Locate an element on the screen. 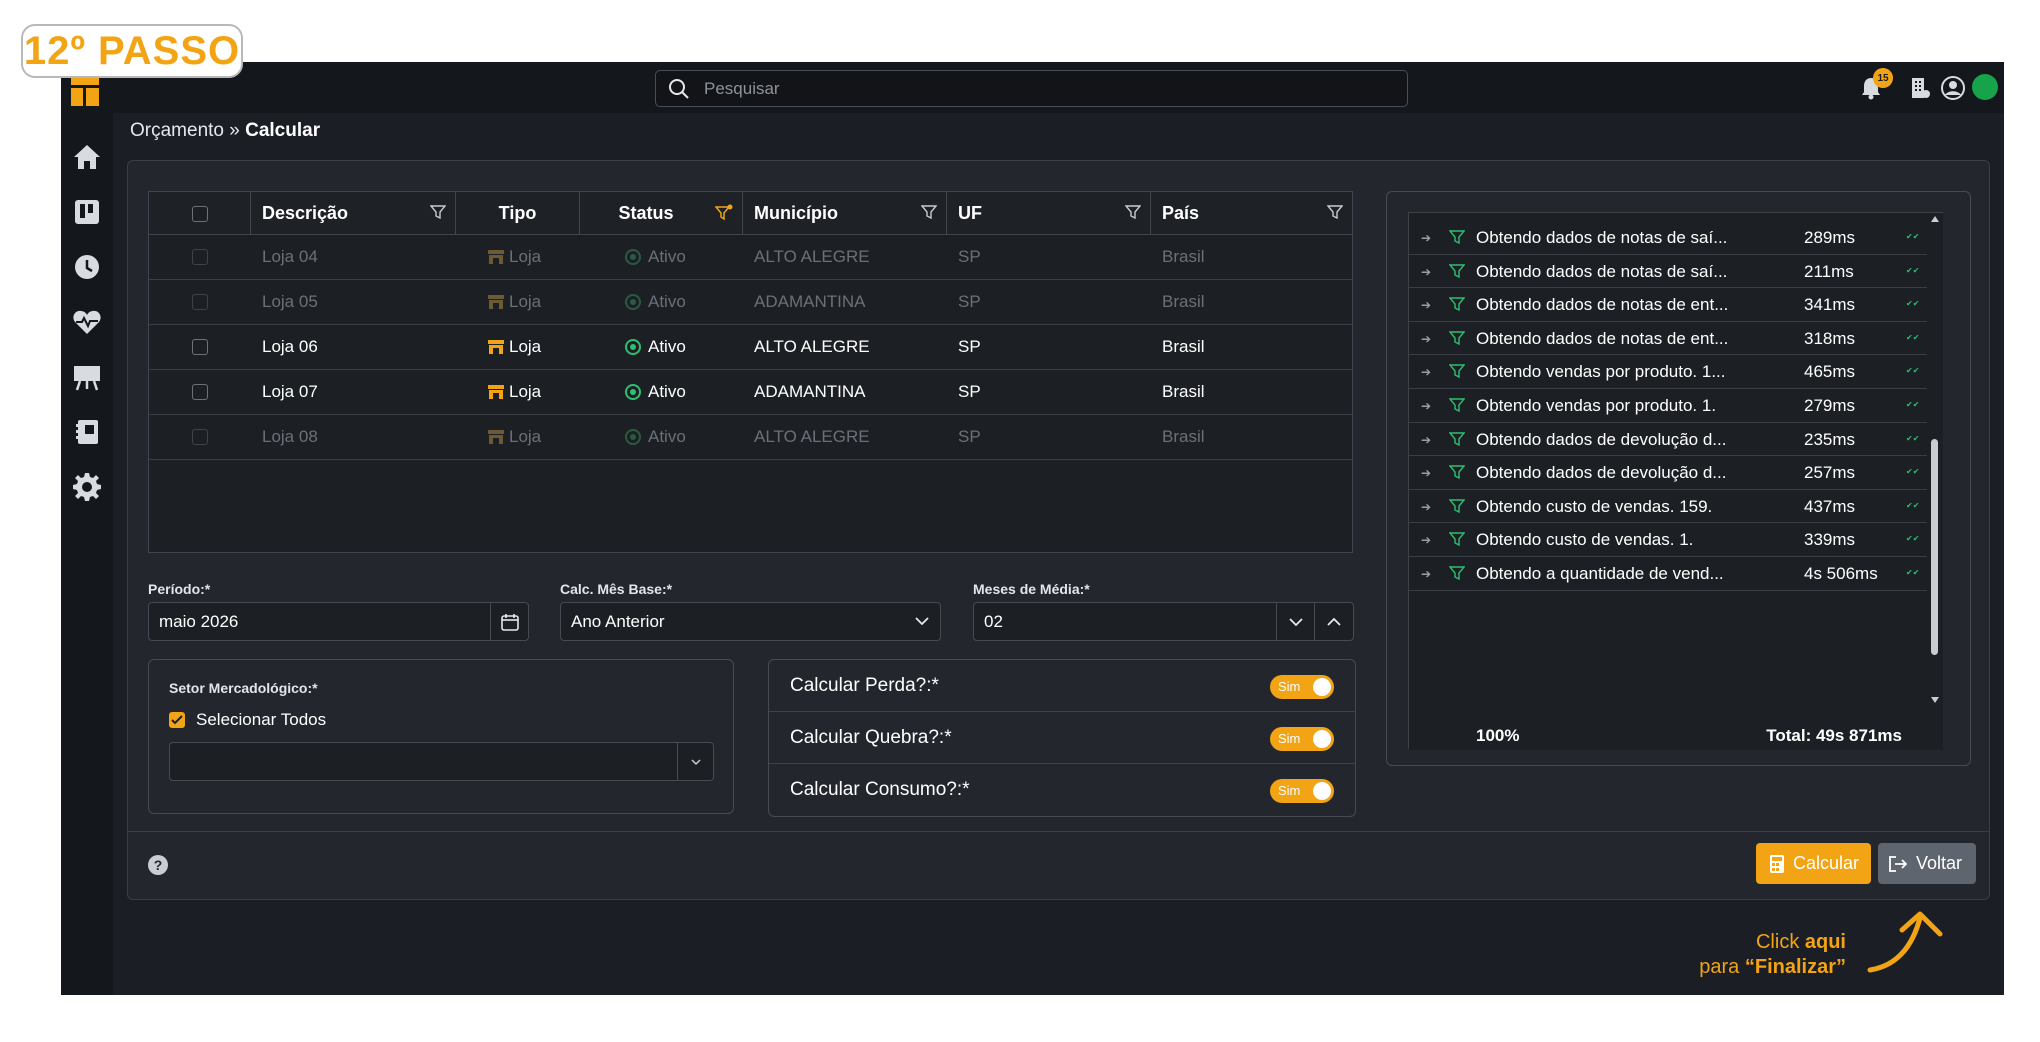 The height and width of the screenshot is (1042, 2040). log-scrollbar is located at coordinates (1935, 481).